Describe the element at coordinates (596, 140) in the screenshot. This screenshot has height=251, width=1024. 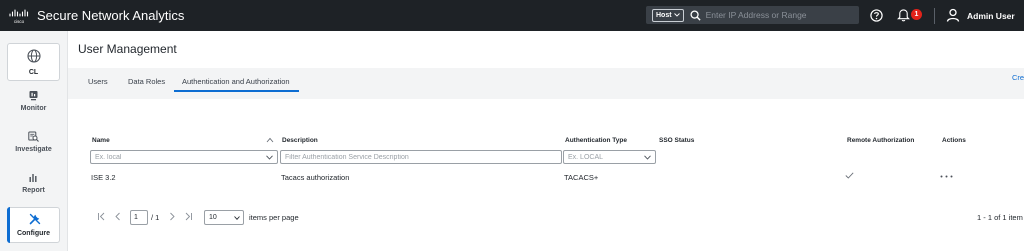
I see `column-header-authentication-type: Authentication Type` at that location.